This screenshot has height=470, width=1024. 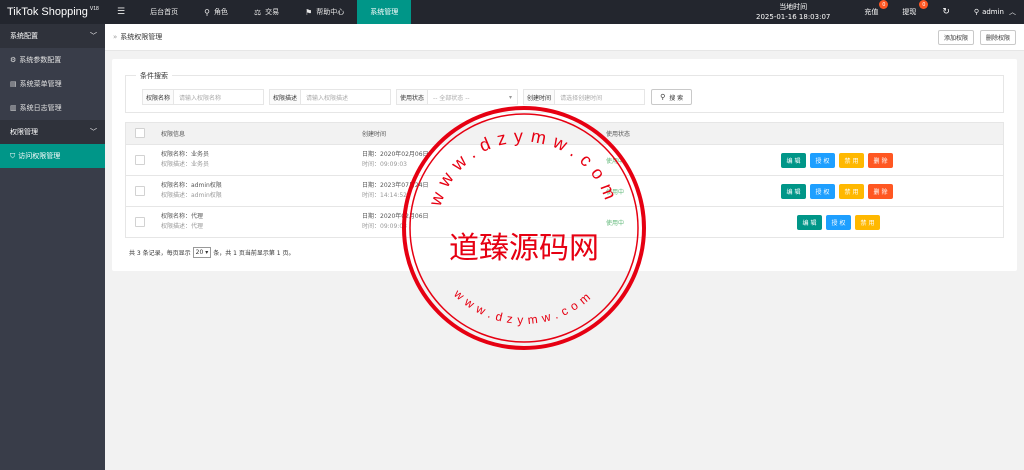 I want to click on search-icon: ⚲, so click(x=663, y=97).